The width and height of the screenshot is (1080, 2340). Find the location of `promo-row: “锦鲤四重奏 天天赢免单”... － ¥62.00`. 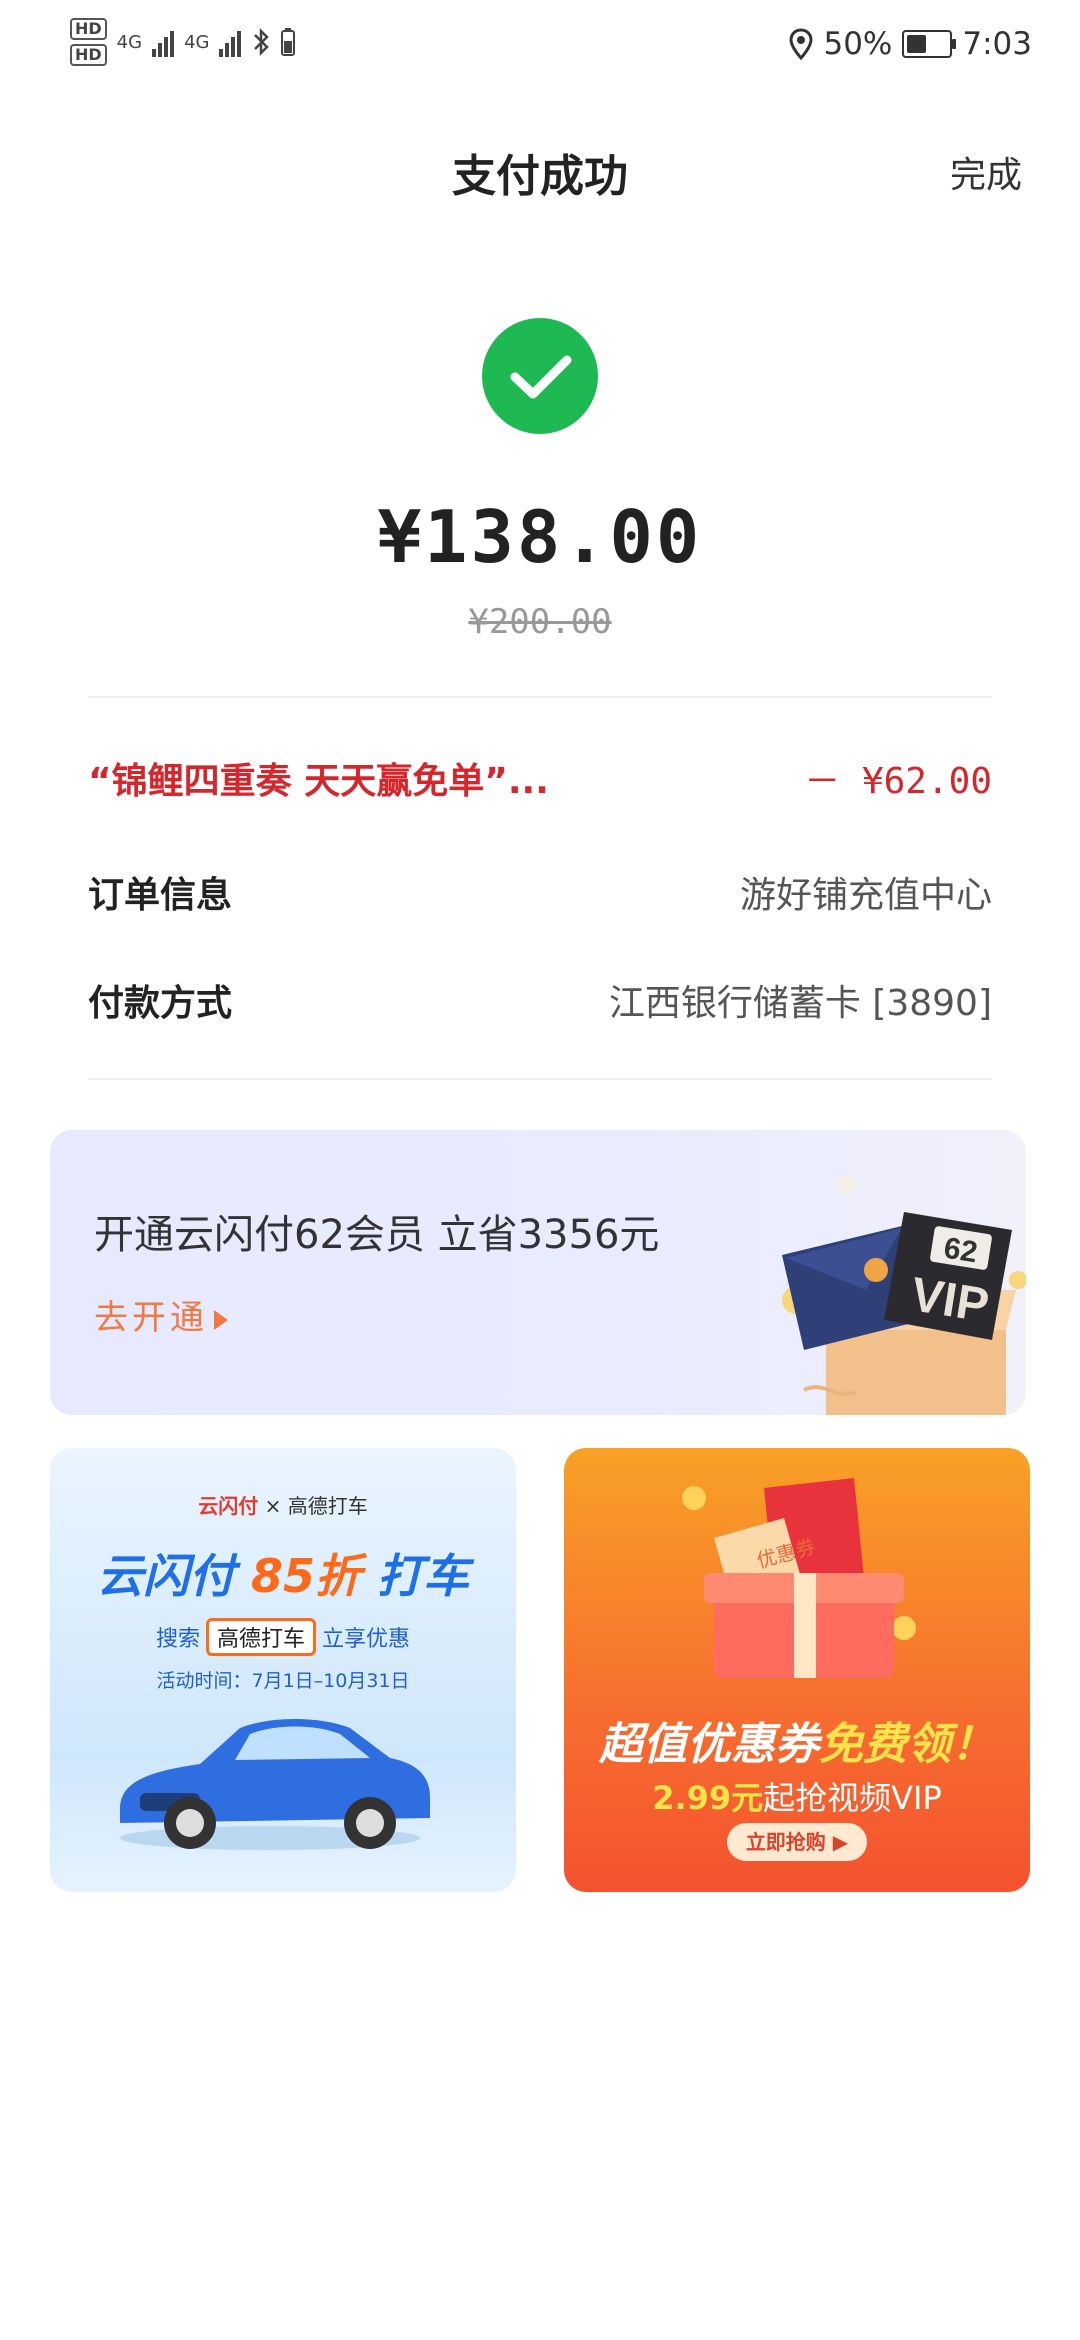

promo-row: “锦鲤四重奏 天天赢免单”... － ¥62.00 is located at coordinates (540, 778).